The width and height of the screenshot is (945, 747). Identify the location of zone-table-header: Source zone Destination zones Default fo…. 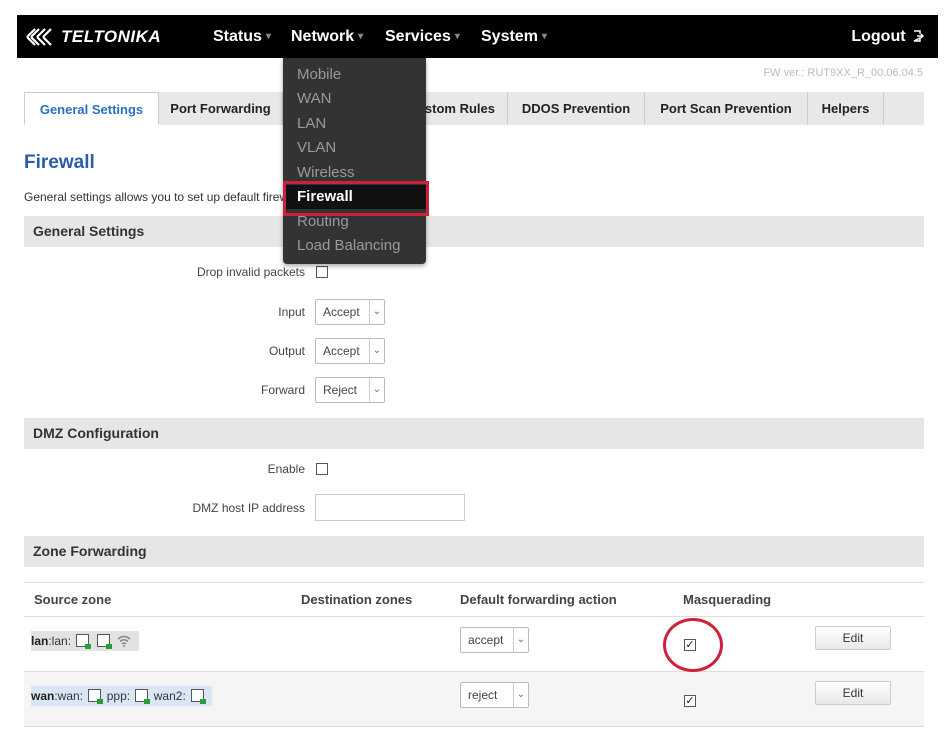
(474, 599).